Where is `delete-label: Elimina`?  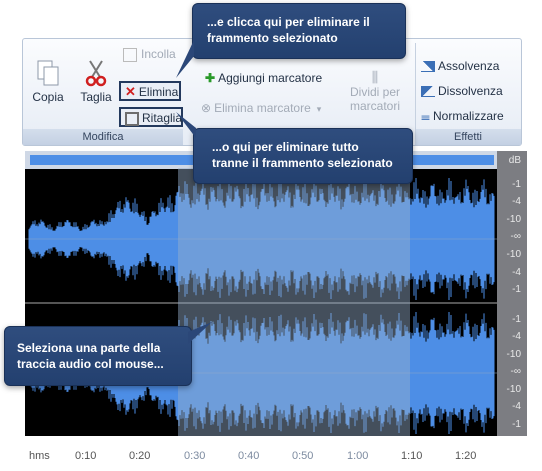 delete-label: Elimina is located at coordinates (158, 92).